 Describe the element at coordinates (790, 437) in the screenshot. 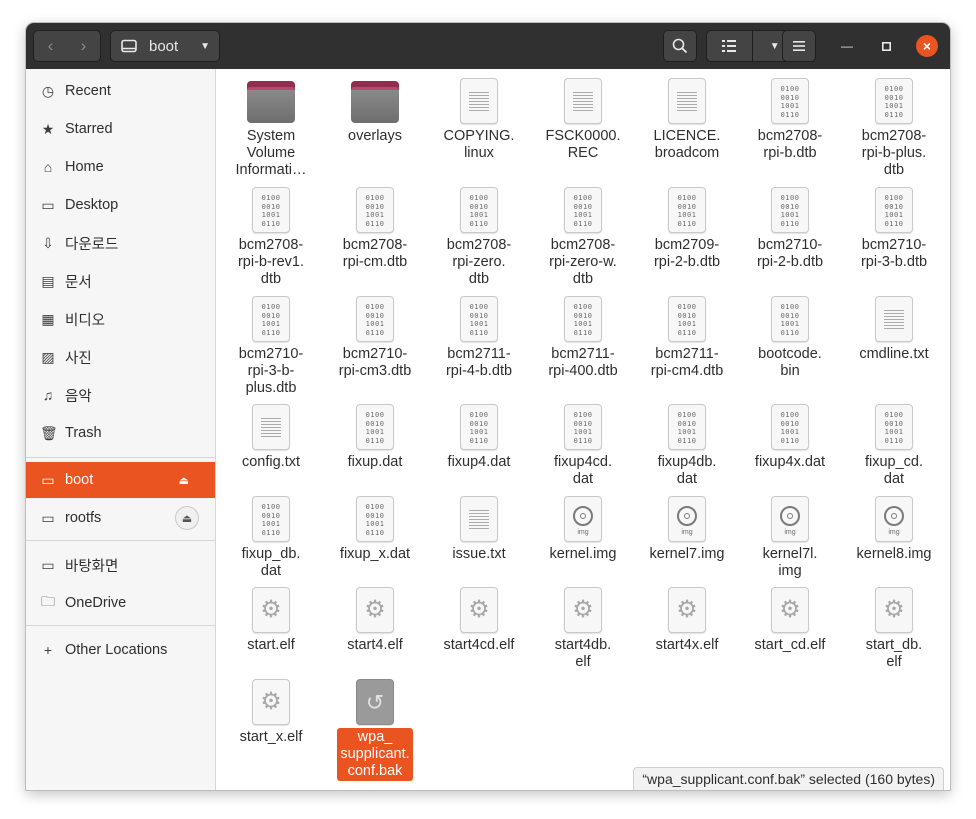

I see `file-item: 0100 0010 1001 0110 fixup4x.dat` at that location.